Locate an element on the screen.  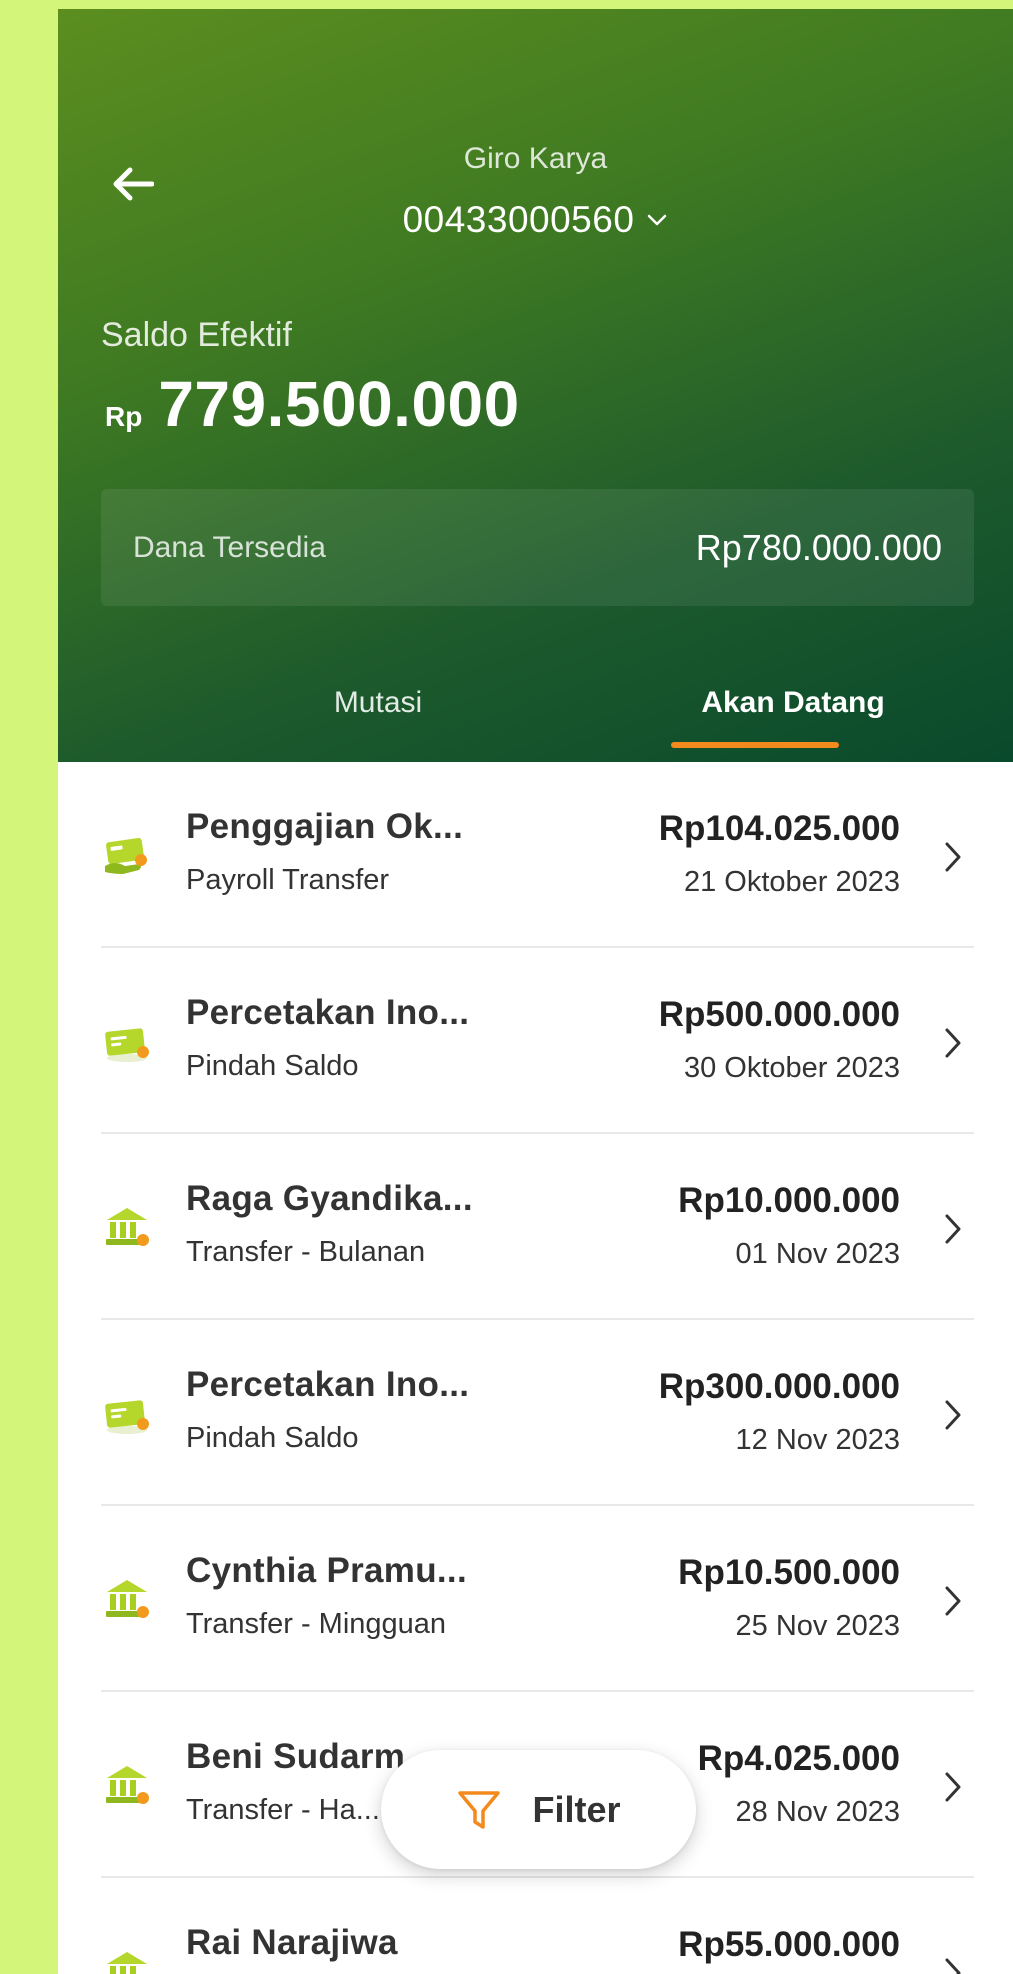
transaction-type: Transfer - Bulanan is located at coordinates (306, 1252).